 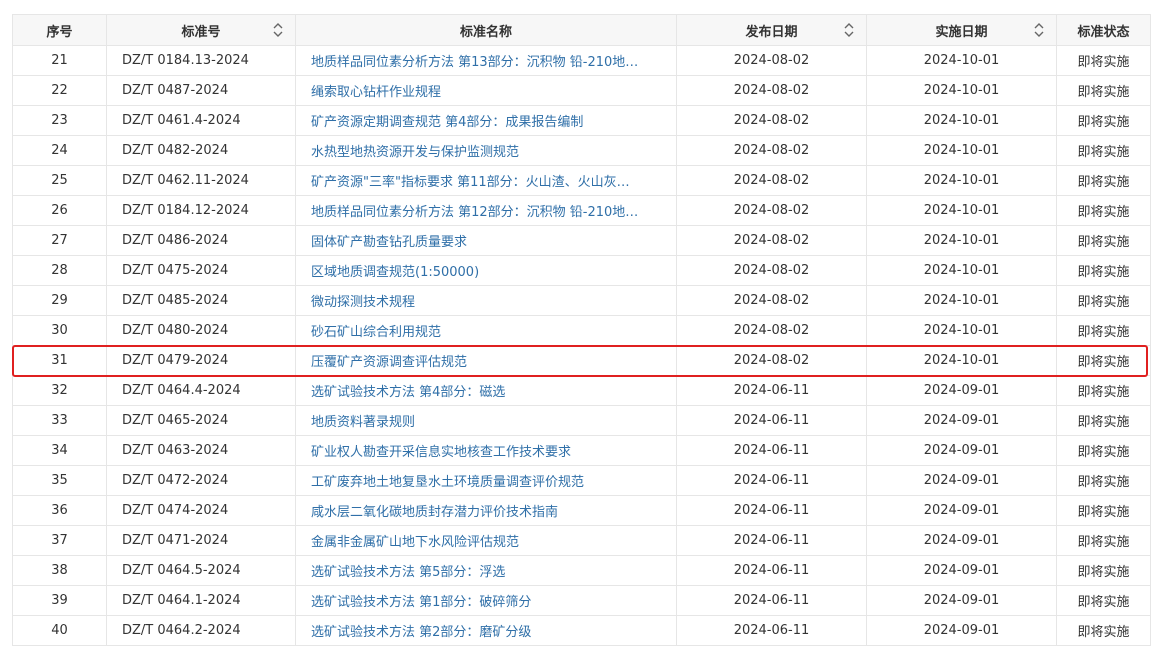 What do you see at coordinates (485, 32) in the screenshot?
I see `column-header-name-label: 标准名称` at bounding box center [485, 32].